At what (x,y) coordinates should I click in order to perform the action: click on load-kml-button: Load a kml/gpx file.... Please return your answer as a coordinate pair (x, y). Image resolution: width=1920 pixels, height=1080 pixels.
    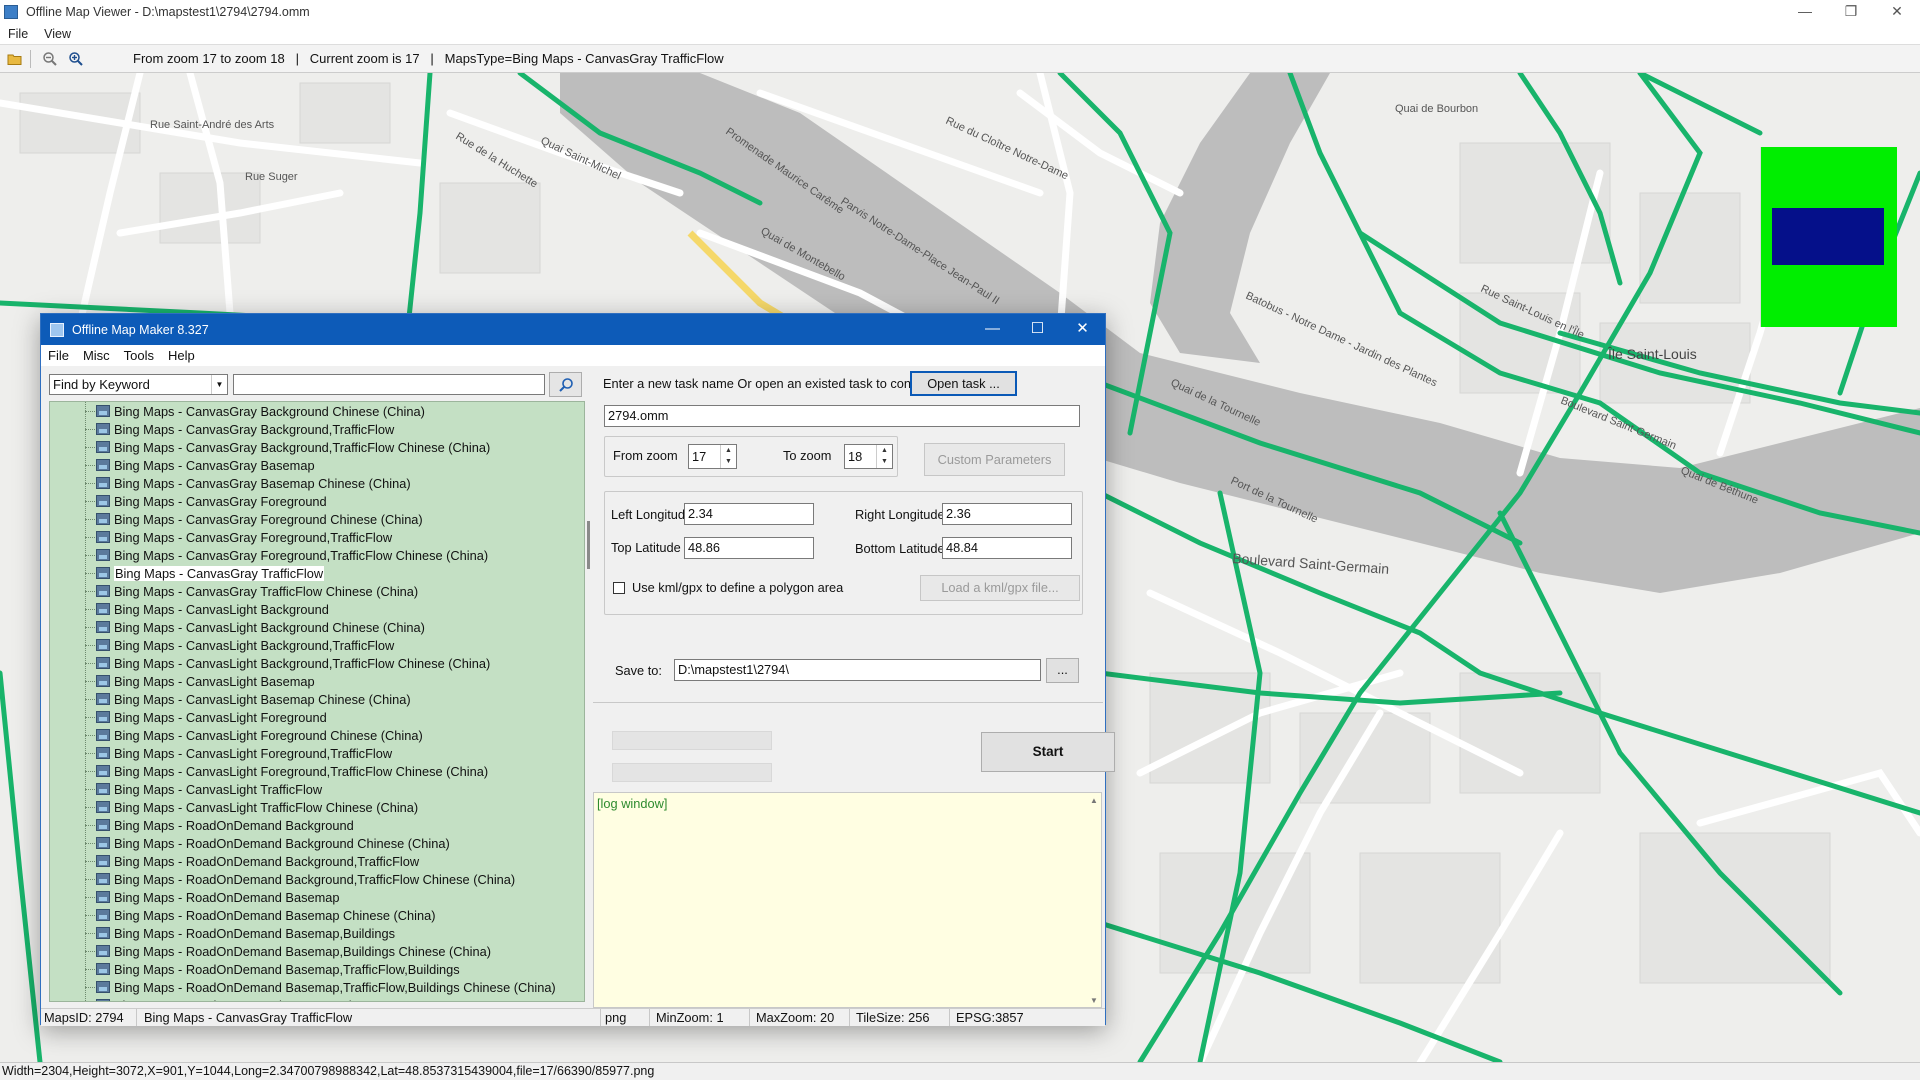
    Looking at the image, I should click on (1000, 588).